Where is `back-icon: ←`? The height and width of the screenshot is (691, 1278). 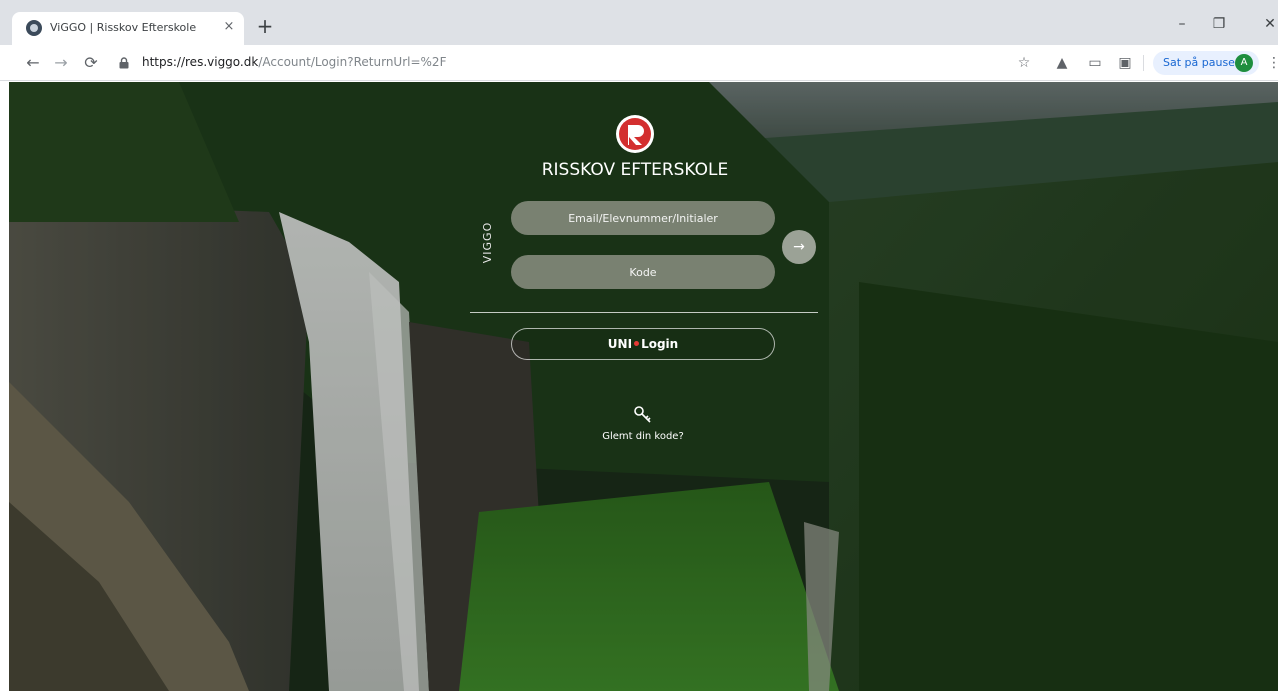 back-icon: ← is located at coordinates (33, 63).